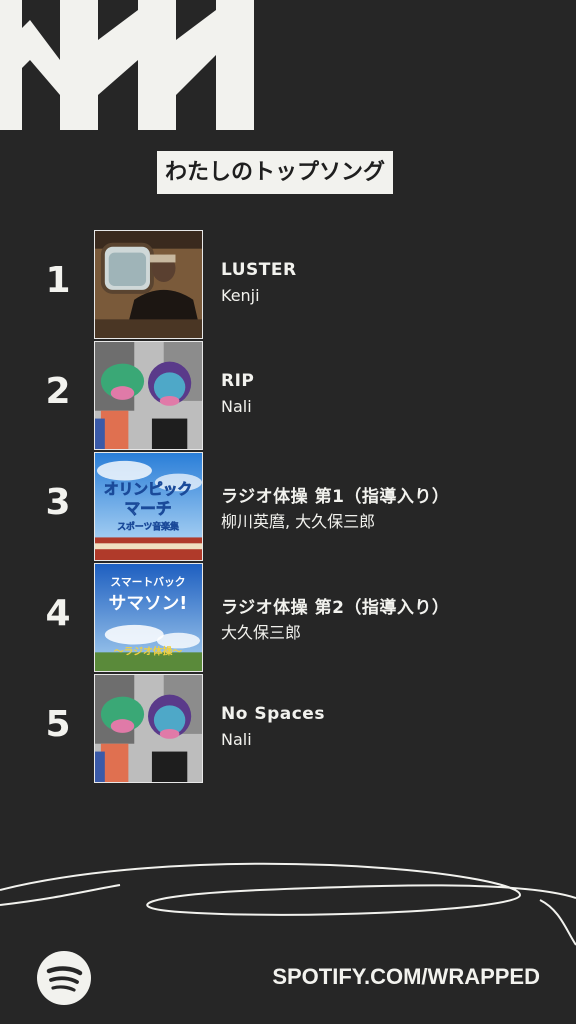  I want to click on art-text-line1: スマートバック, so click(147, 582).